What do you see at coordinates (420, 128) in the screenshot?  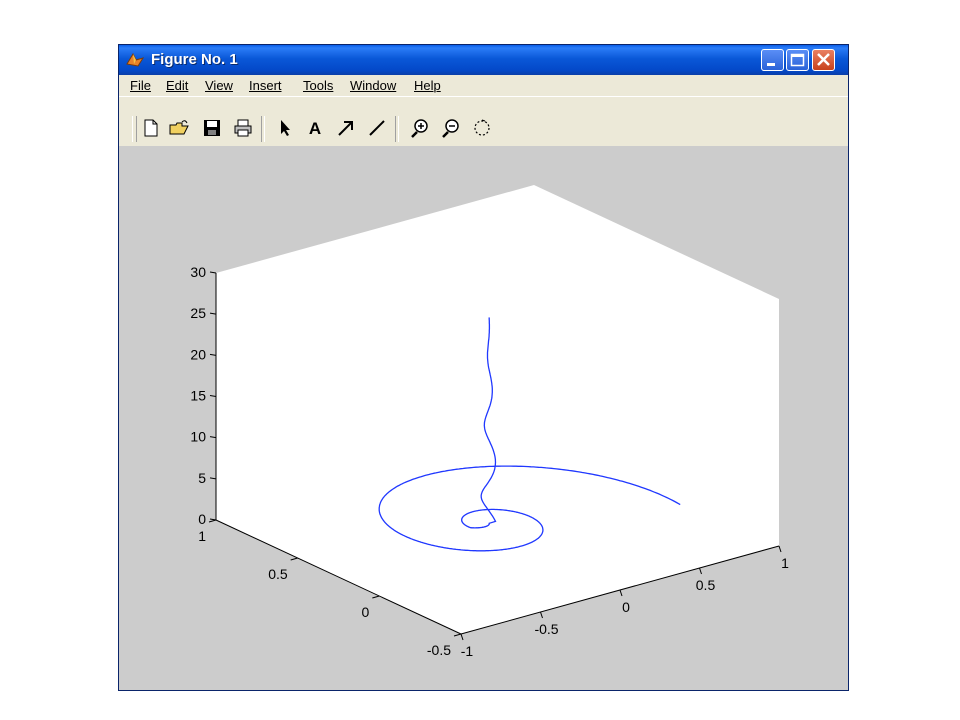 I see `zoom-in-icon` at bounding box center [420, 128].